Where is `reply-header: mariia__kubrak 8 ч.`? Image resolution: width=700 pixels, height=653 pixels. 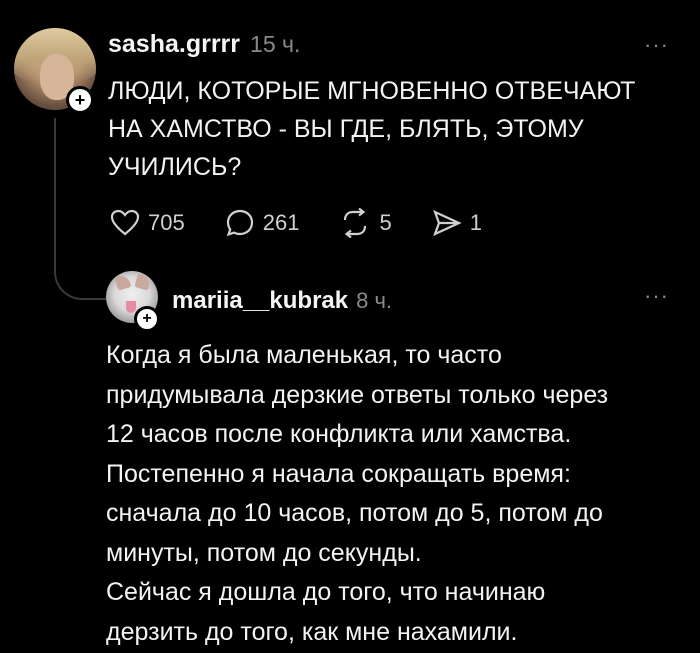
reply-header: mariia__kubrak 8 ч. is located at coordinates (282, 301).